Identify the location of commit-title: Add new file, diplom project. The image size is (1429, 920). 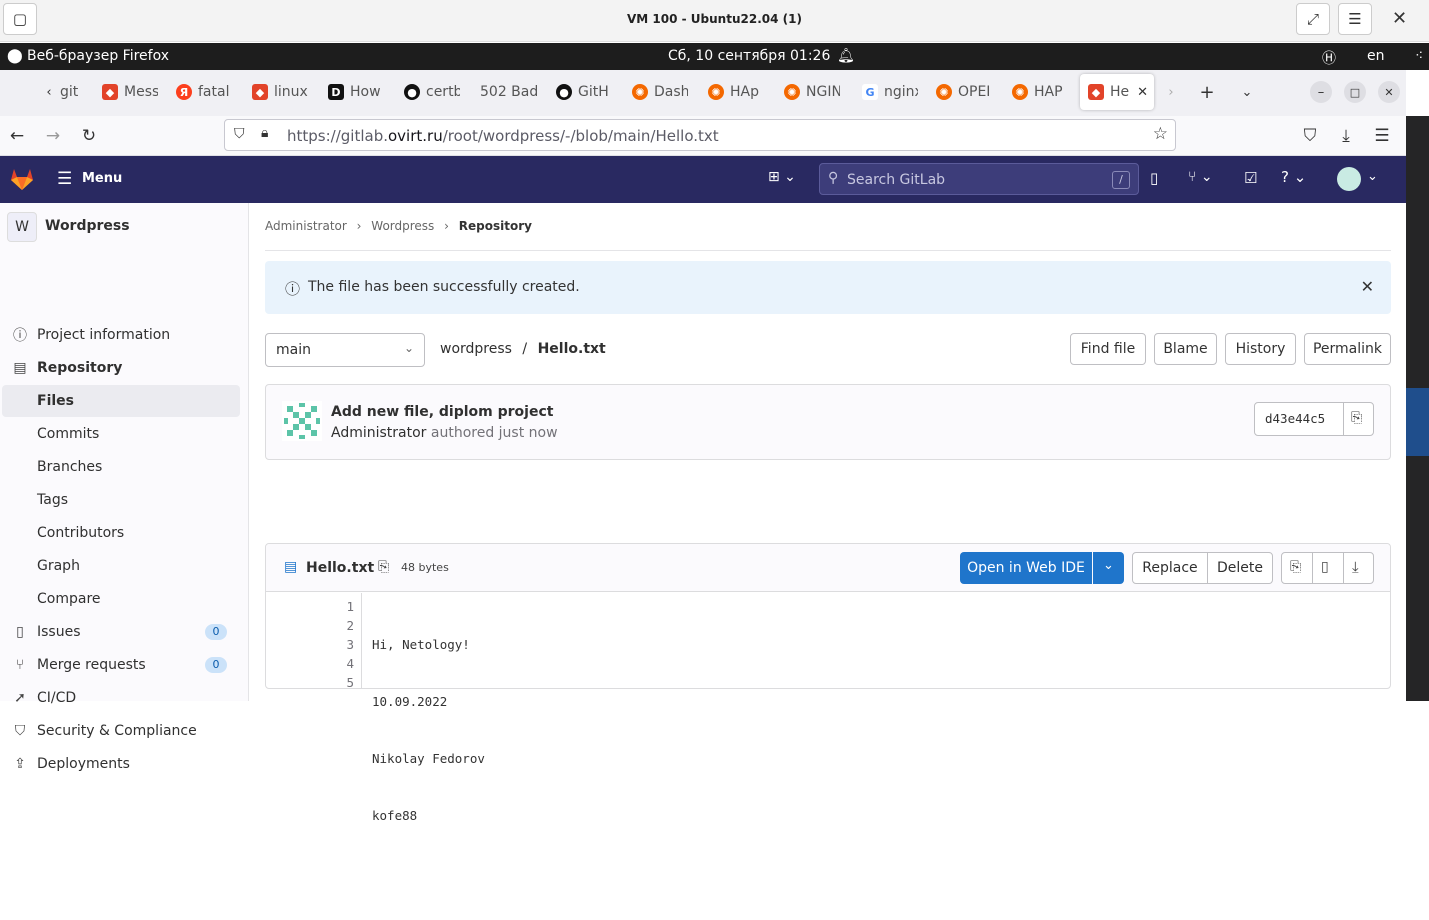
(442, 412).